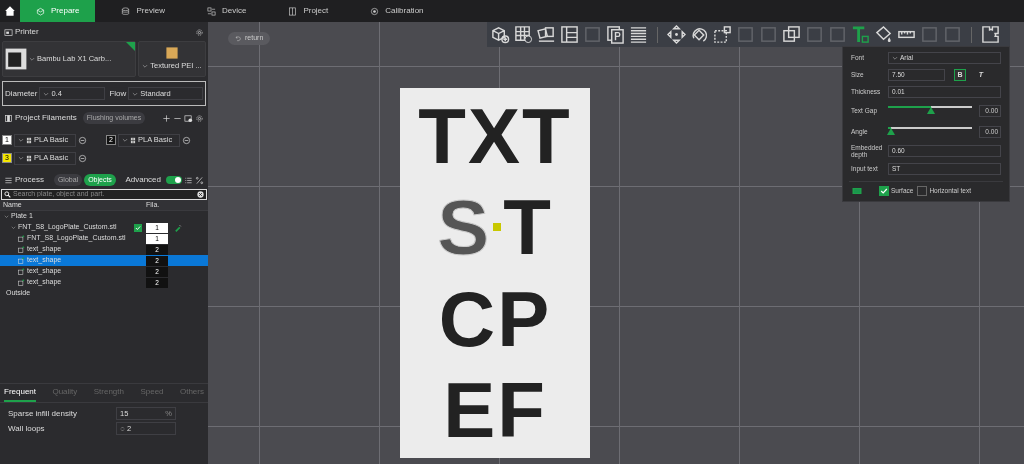 This screenshot has height=464, width=1024. I want to click on settings-tab: Frequent, so click(20, 393).